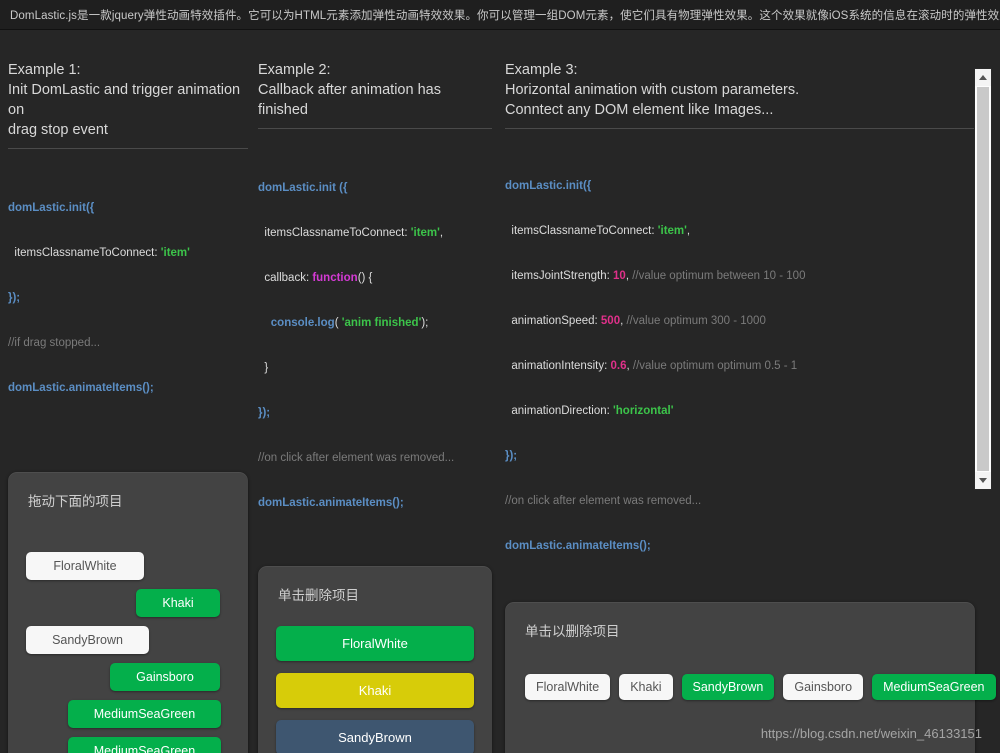 The width and height of the screenshot is (1000, 753). I want to click on horizontal-item: MediumSeaGreen, so click(934, 687).